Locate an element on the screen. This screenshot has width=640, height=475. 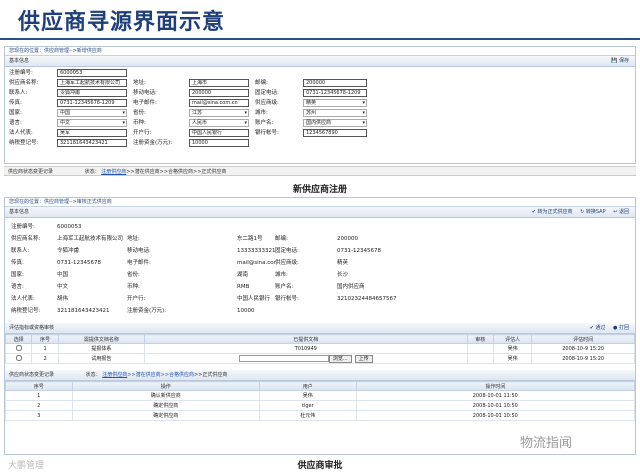
return-label: 退回 is located at coordinates (623, 212).